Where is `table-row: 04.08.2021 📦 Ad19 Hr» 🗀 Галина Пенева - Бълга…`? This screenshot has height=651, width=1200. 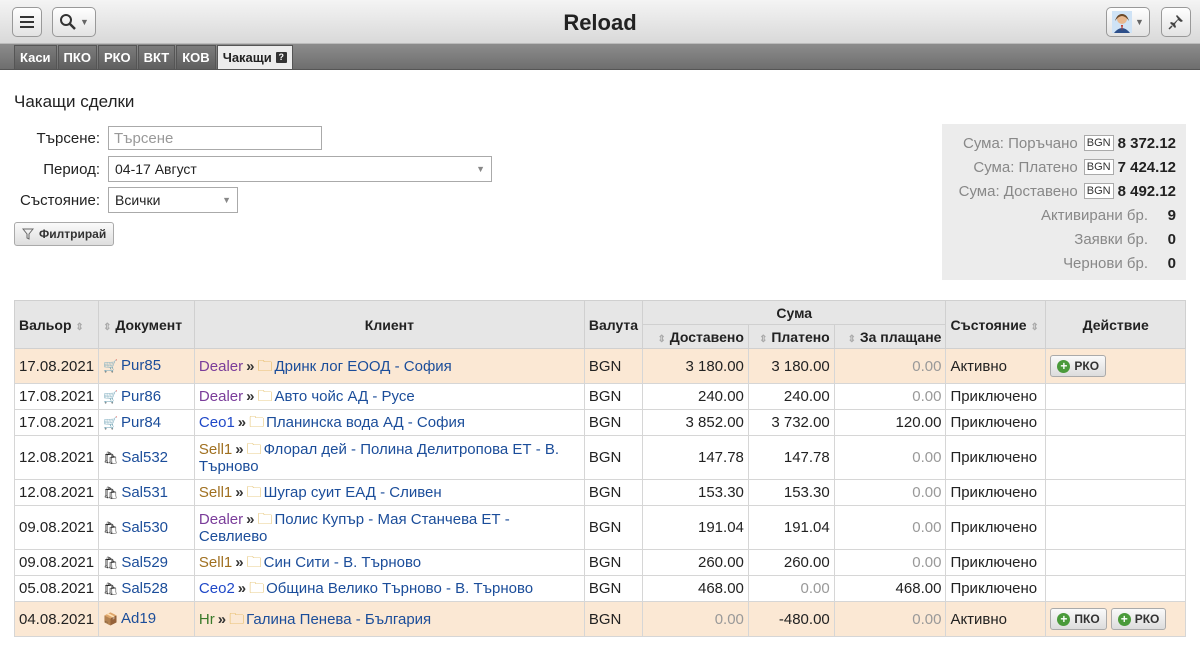 table-row: 04.08.2021 📦 Ad19 Hr» 🗀 Галина Пенева - Бълга… is located at coordinates (599, 619).